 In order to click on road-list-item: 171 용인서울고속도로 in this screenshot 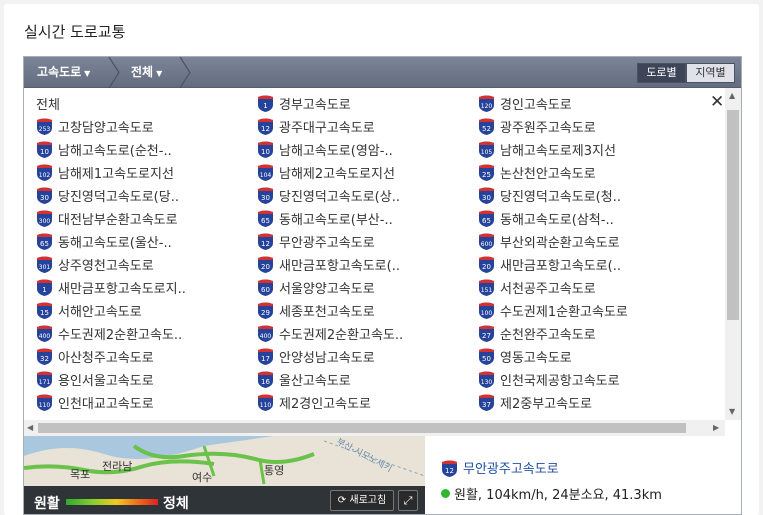, I will do `click(95, 379)`.